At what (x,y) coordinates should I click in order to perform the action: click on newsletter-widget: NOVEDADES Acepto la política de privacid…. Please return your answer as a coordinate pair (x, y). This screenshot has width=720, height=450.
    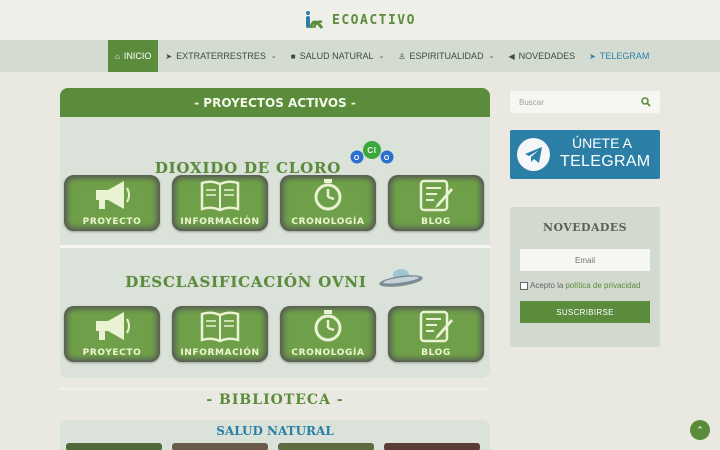
    Looking at the image, I should click on (585, 277).